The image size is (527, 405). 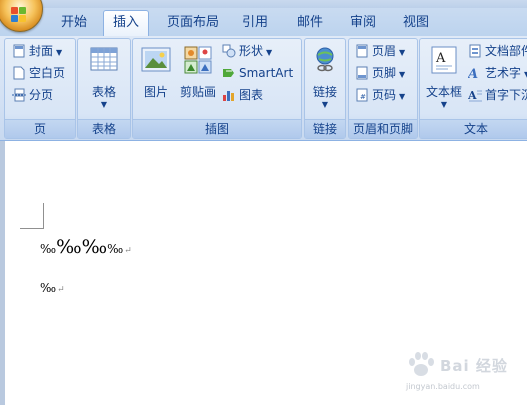 What do you see at coordinates (156, 59) in the screenshot?
I see `picture-icon` at bounding box center [156, 59].